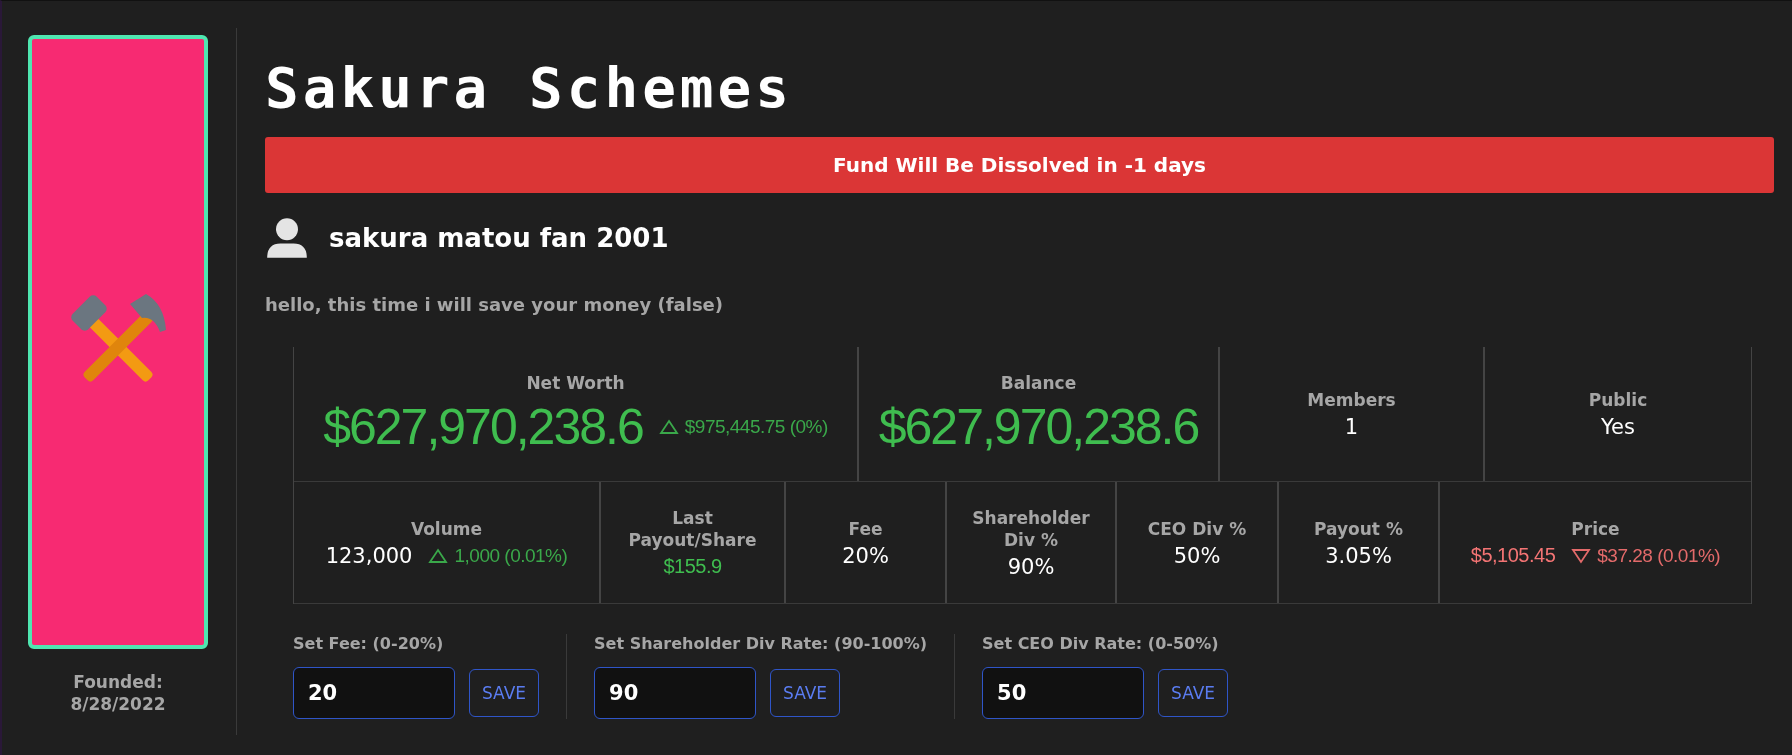  Describe the element at coordinates (1351, 427) in the screenshot. I see `stat-value: 1` at that location.